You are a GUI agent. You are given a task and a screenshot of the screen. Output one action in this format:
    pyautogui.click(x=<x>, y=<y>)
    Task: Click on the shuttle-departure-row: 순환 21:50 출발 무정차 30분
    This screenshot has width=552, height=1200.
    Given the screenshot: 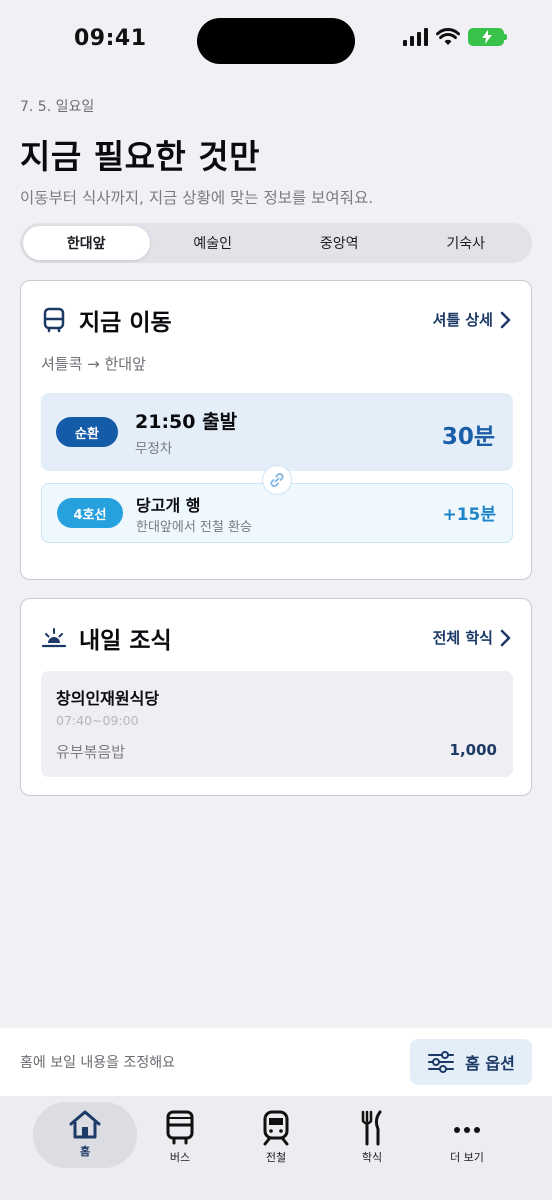 What is the action you would take?
    pyautogui.click(x=277, y=432)
    